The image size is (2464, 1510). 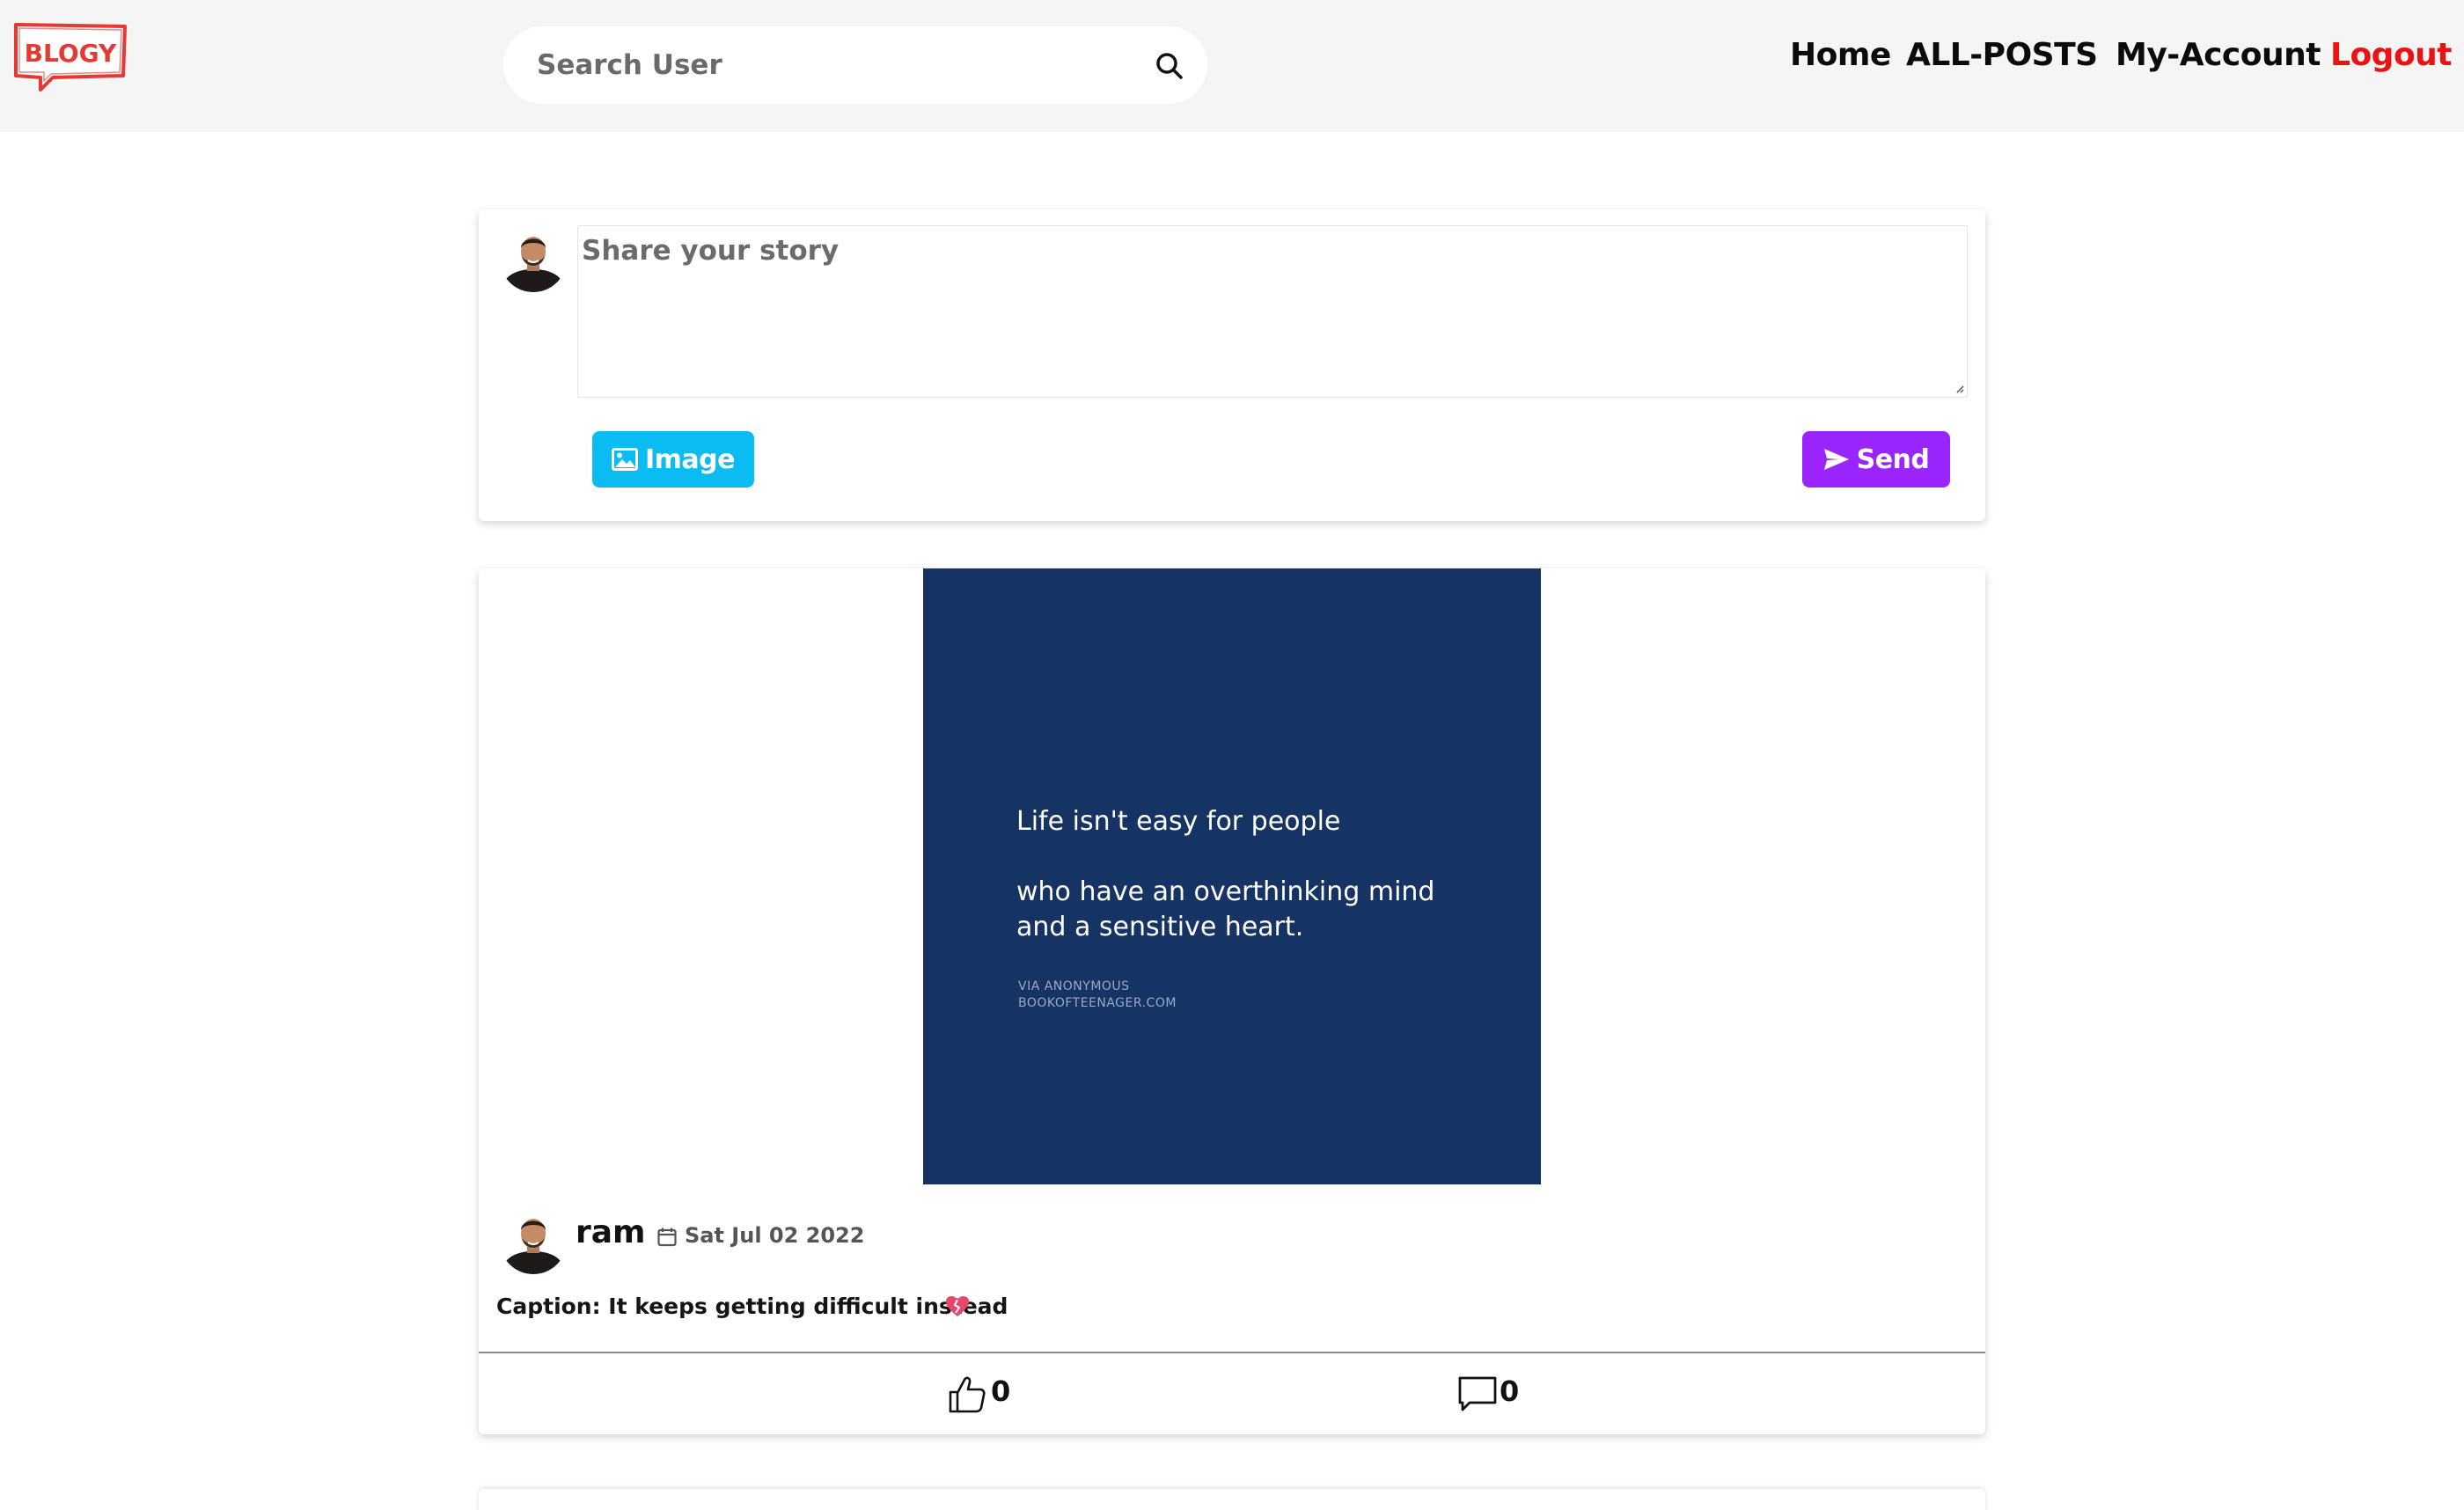 I want to click on post-image-credit: BOOKOFTEENAGER.COM, so click(x=1097, y=1003).